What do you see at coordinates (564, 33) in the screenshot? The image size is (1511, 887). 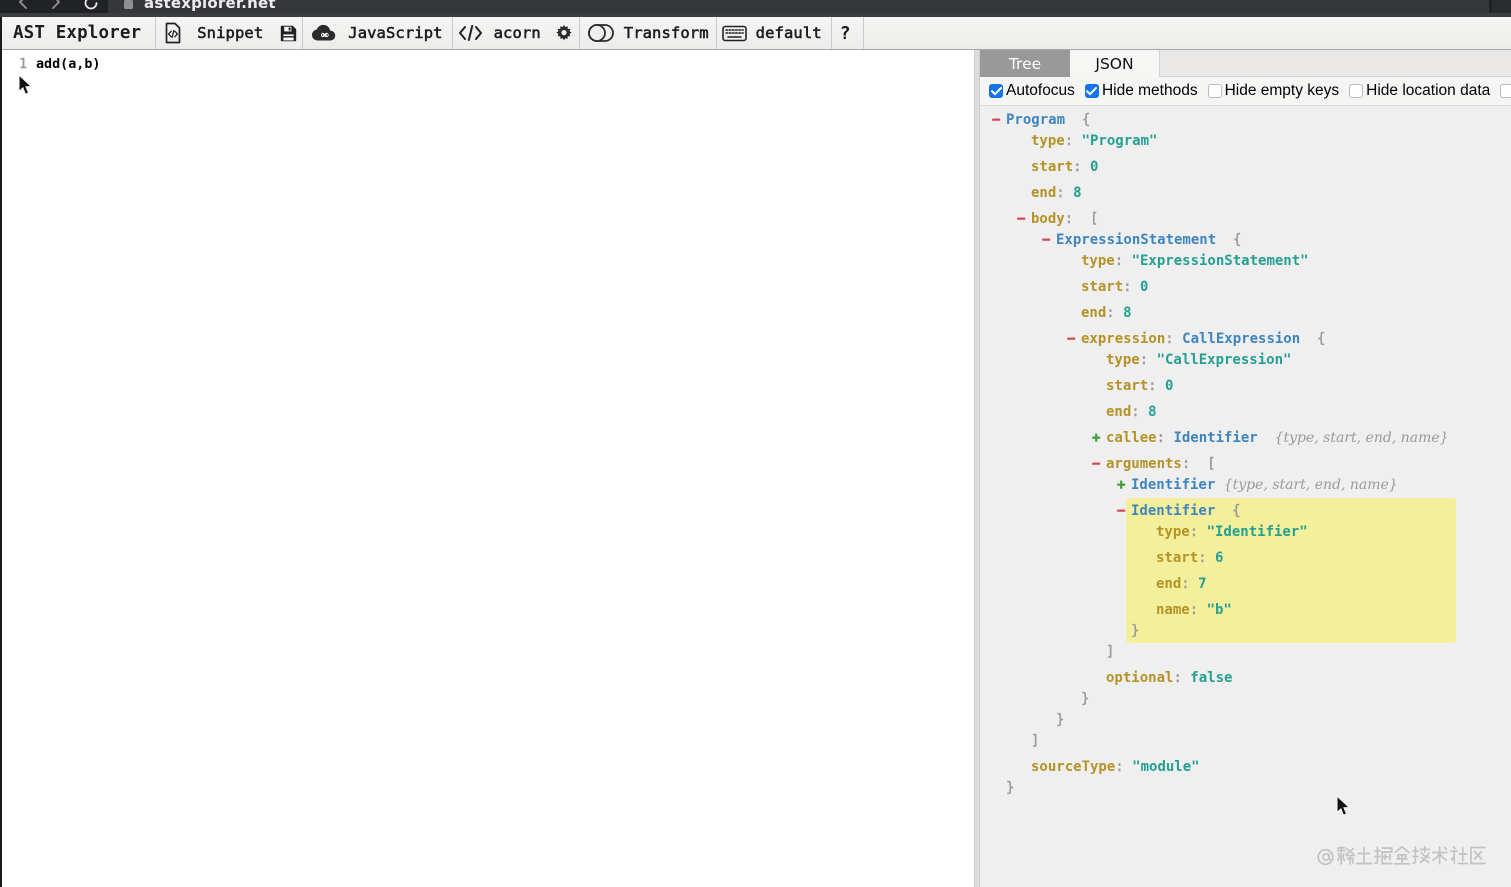 I see `gear-icon` at bounding box center [564, 33].